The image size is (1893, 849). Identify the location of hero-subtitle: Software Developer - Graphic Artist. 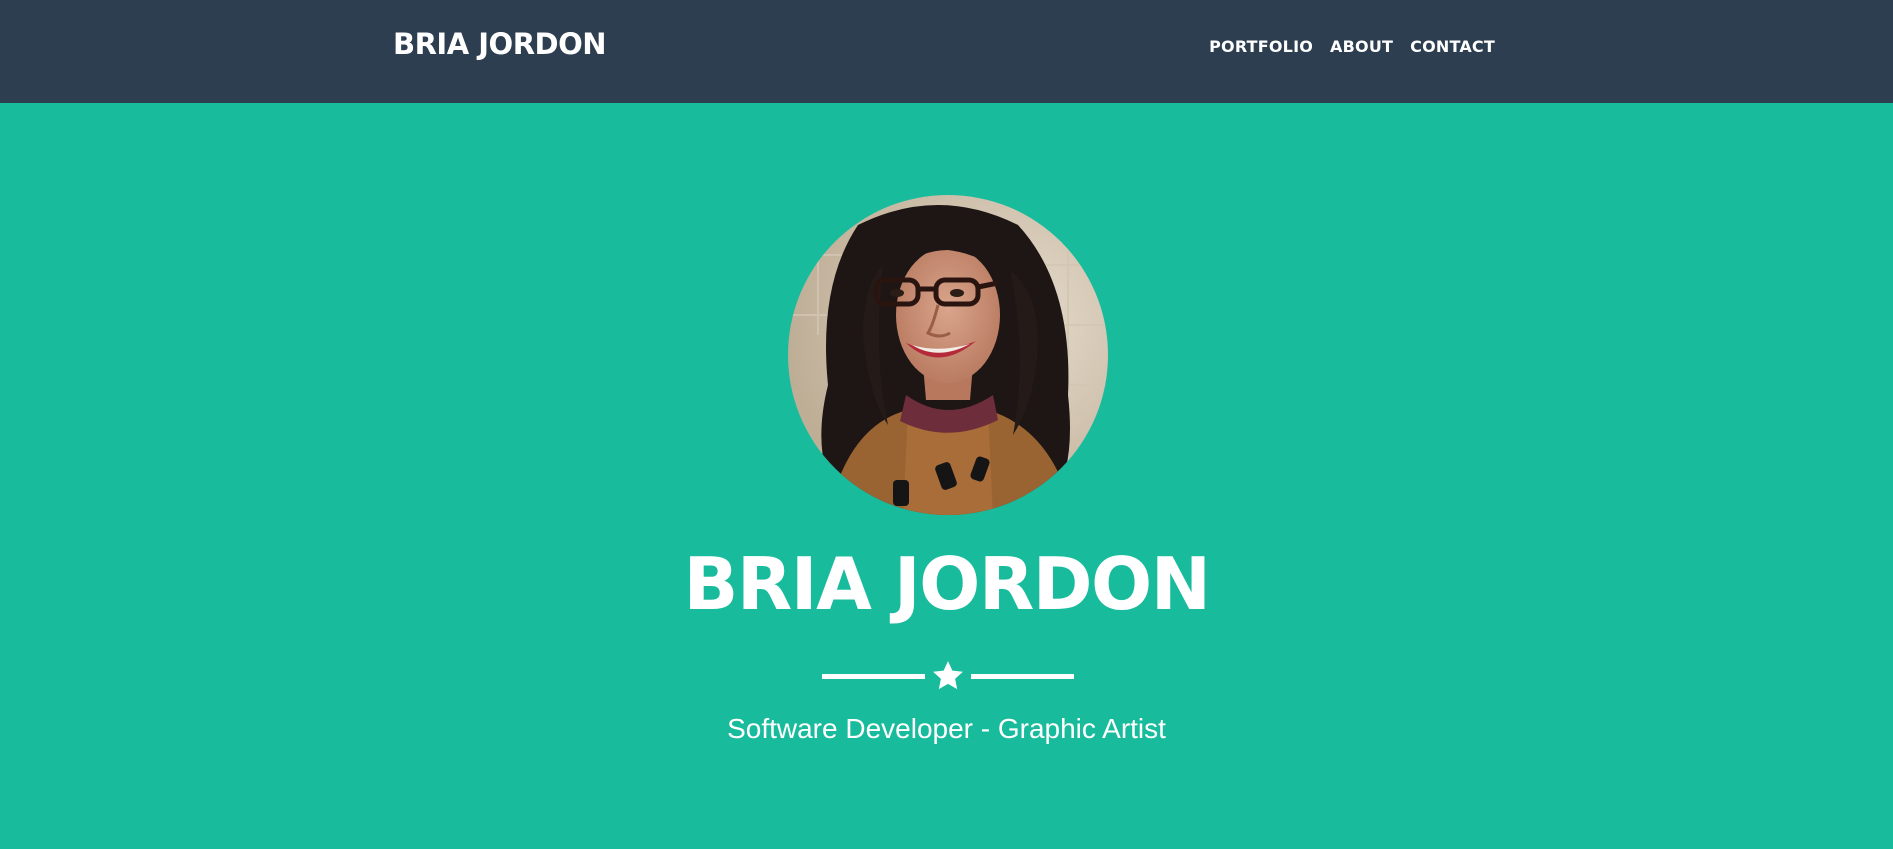
(946, 728).